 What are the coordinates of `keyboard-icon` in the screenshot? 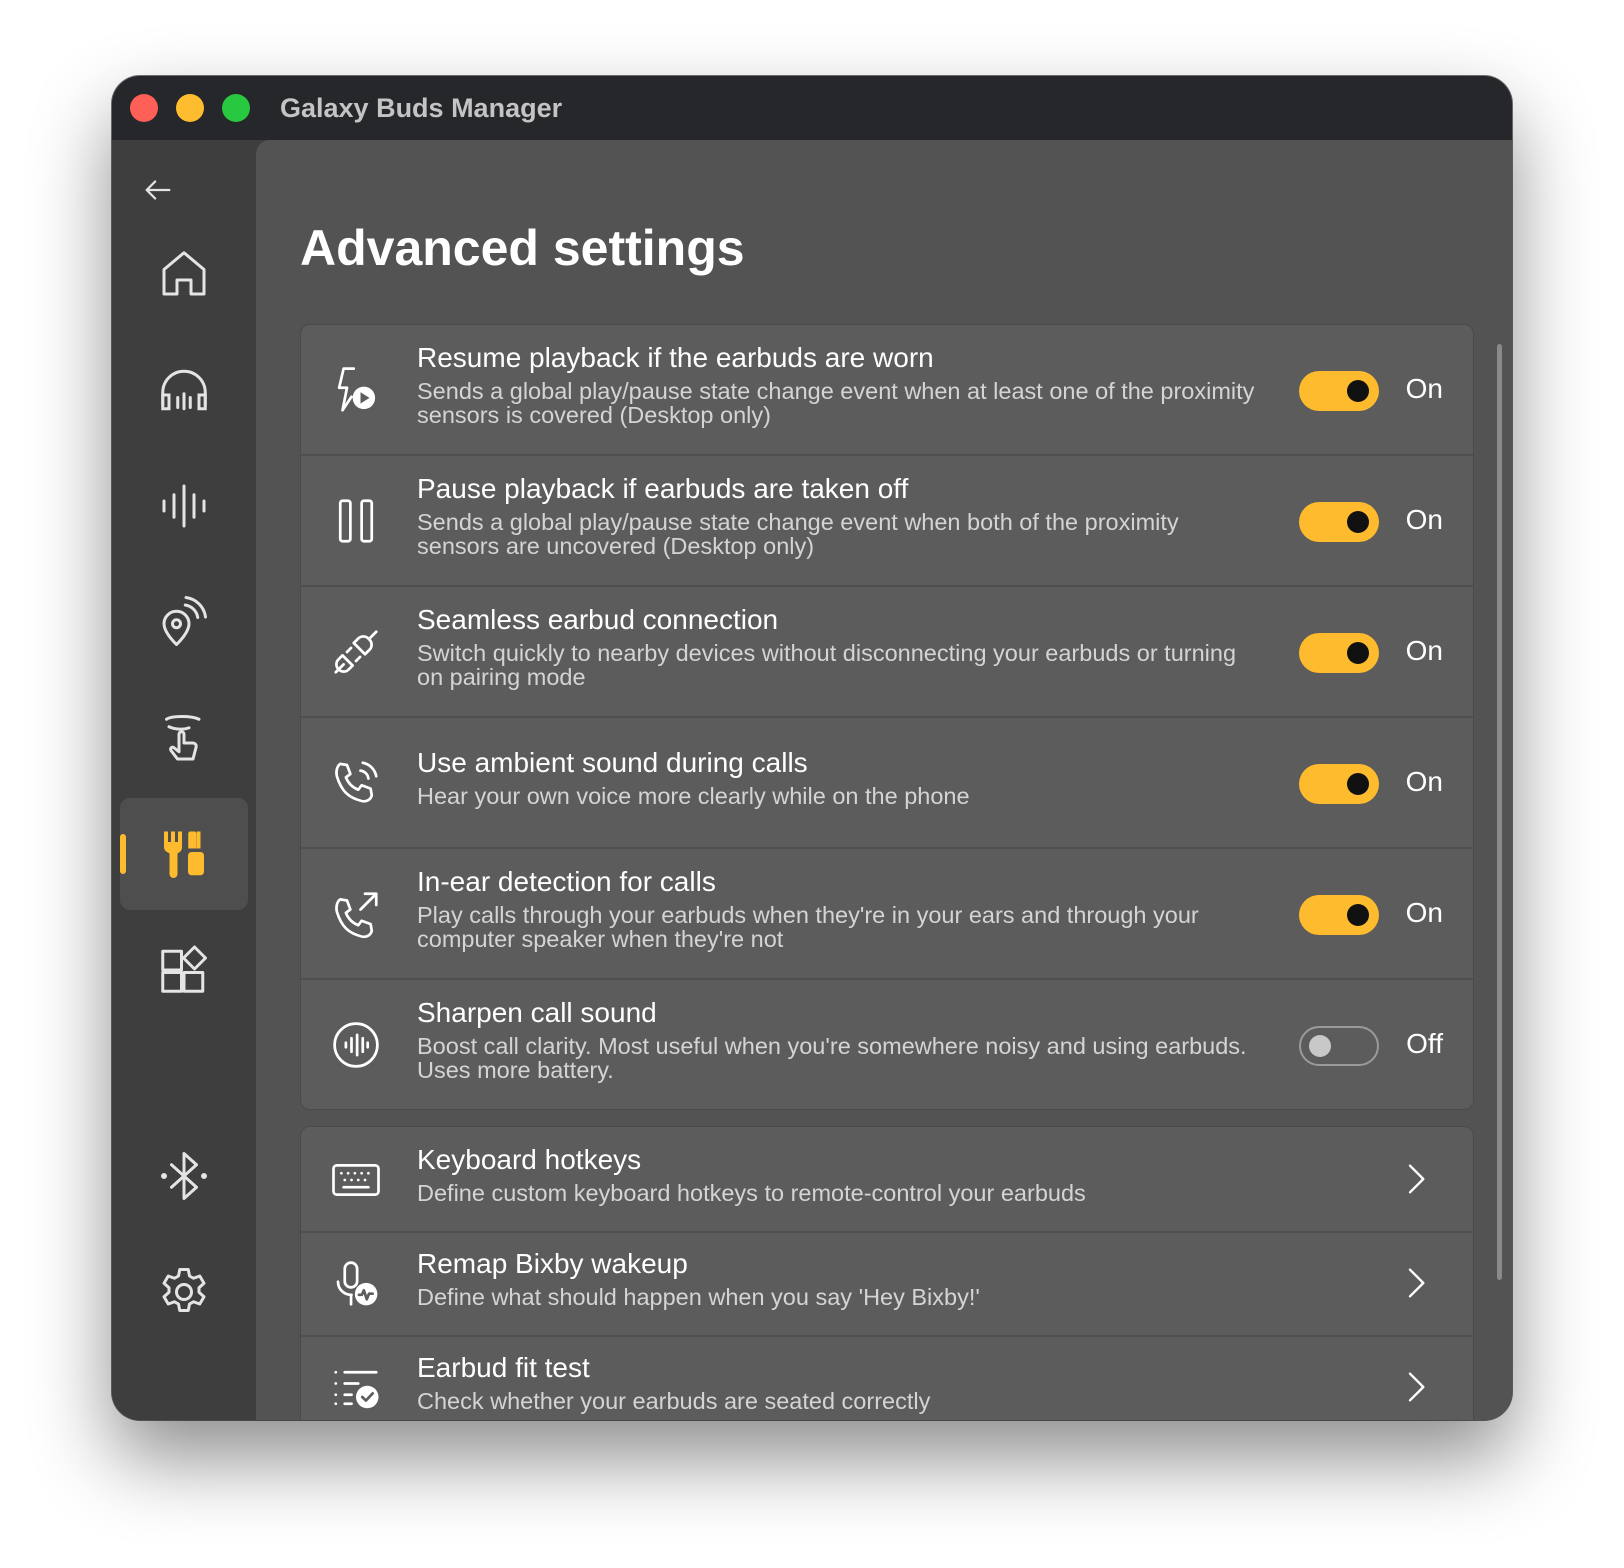 It's located at (356, 1180).